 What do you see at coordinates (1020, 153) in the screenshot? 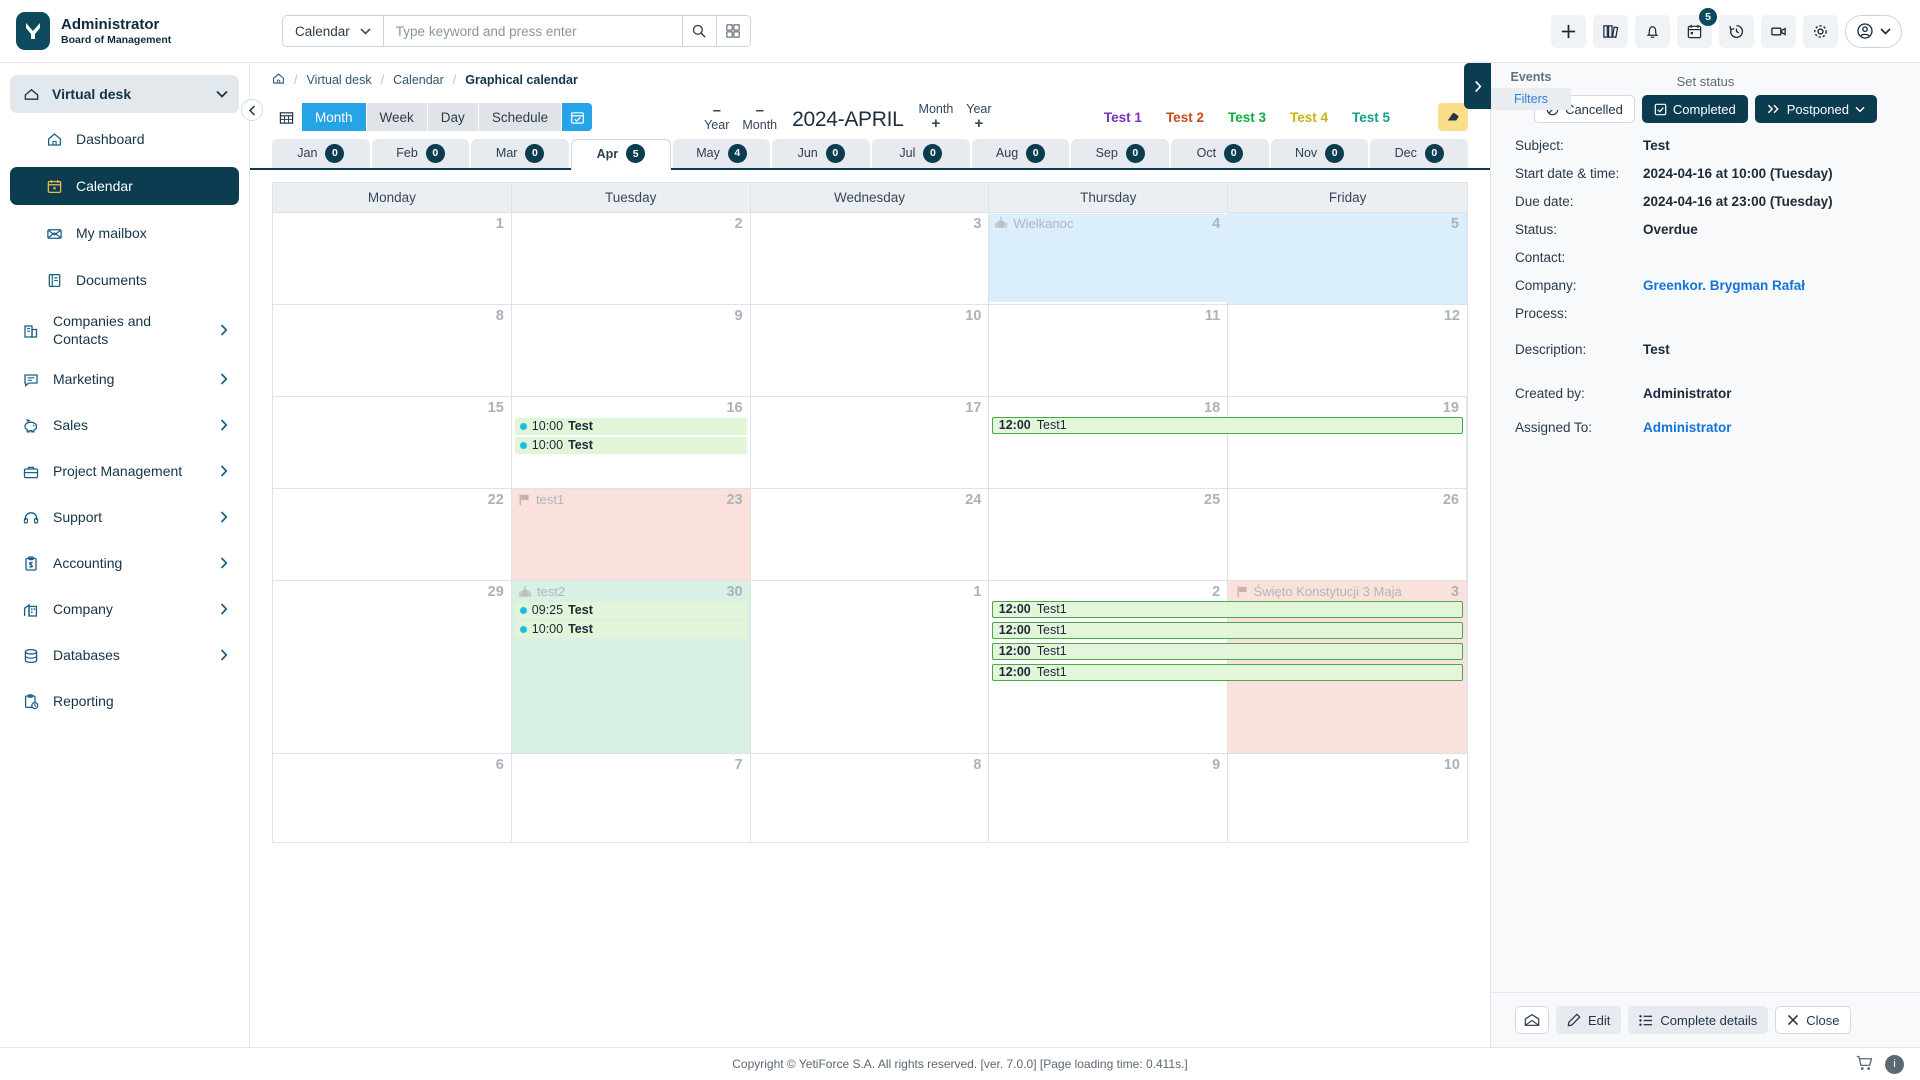
I see `month-tab-aug: Aug 0` at bounding box center [1020, 153].